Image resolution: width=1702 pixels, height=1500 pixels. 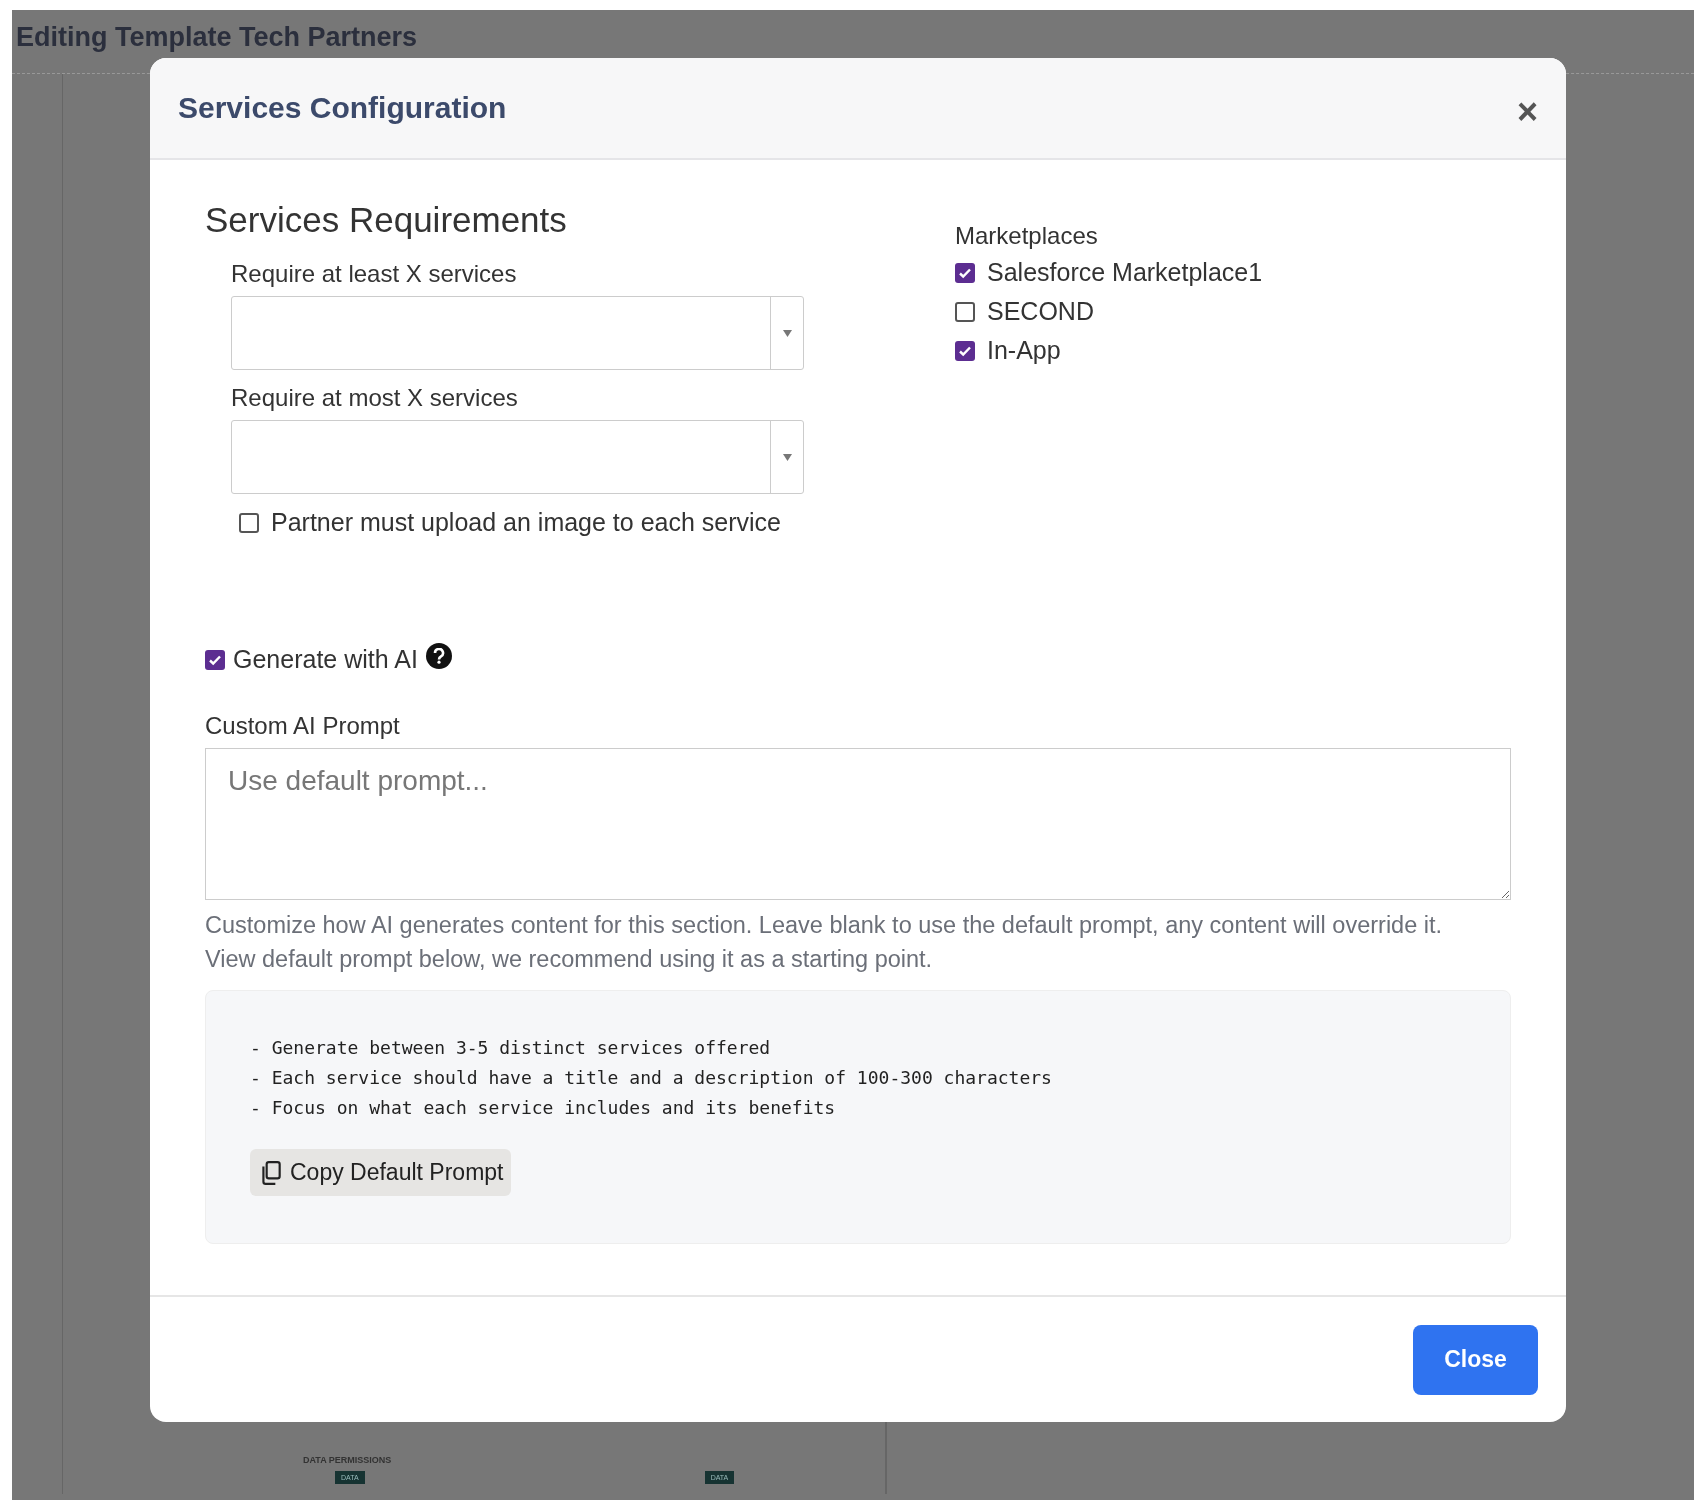 I want to click on close-button: Close, so click(x=1475, y=1359).